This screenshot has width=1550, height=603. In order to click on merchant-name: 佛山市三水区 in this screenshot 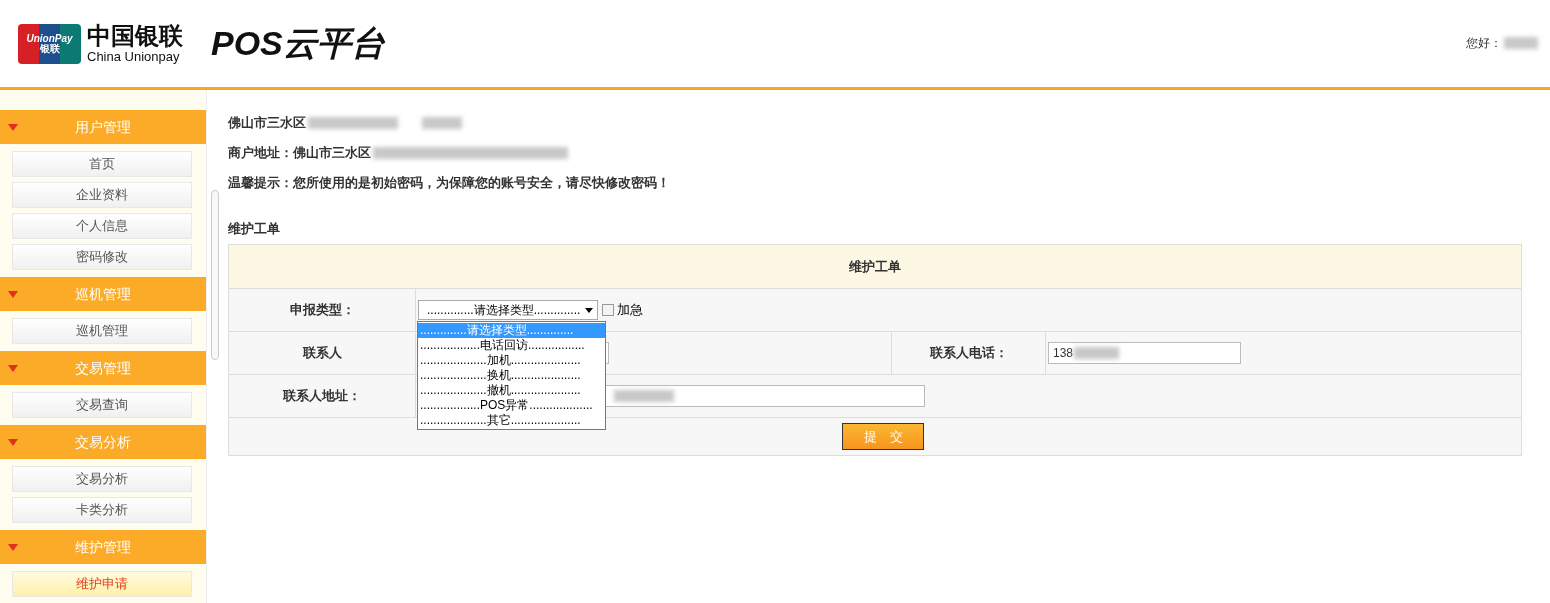, I will do `click(267, 123)`.